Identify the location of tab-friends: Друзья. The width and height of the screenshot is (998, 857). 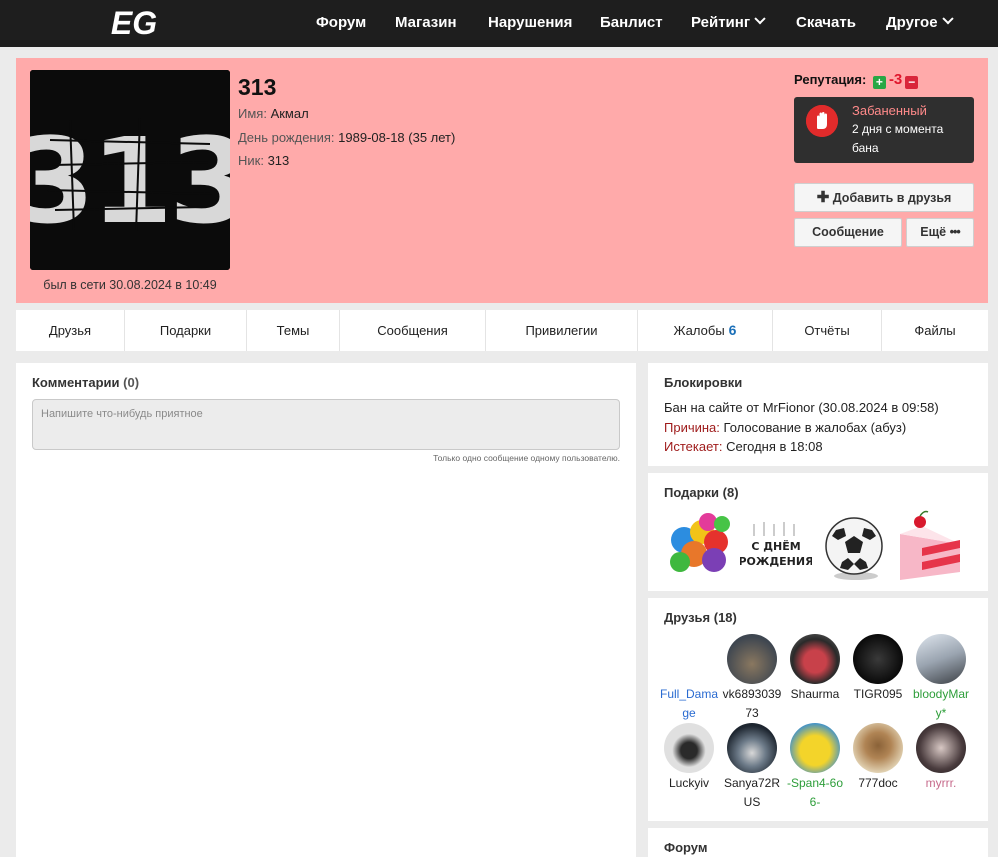
(70, 330).